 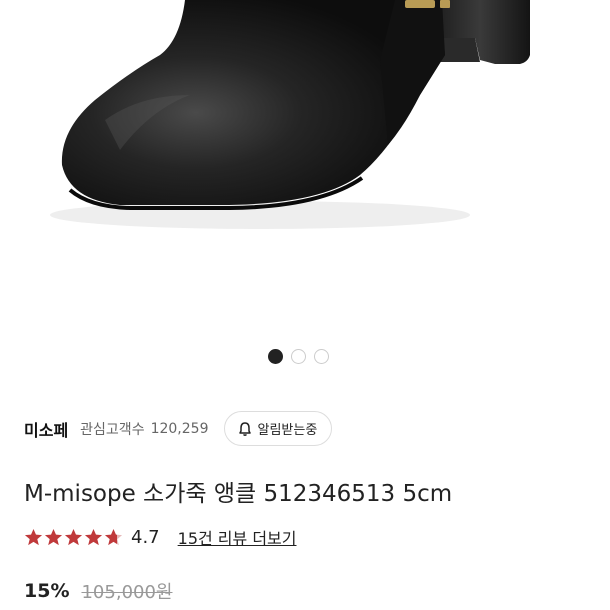 I want to click on review-link: 15건 리뷰 더보기, so click(x=237, y=537).